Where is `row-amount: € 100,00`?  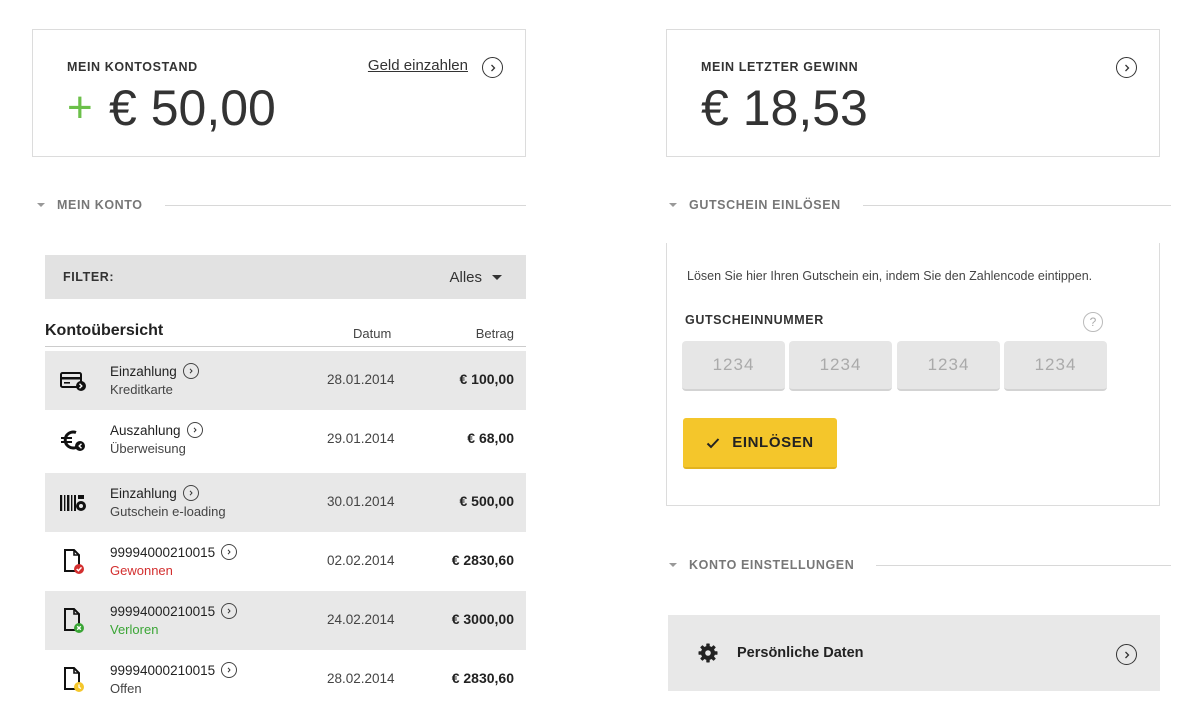 row-amount: € 100,00 is located at coordinates (487, 379).